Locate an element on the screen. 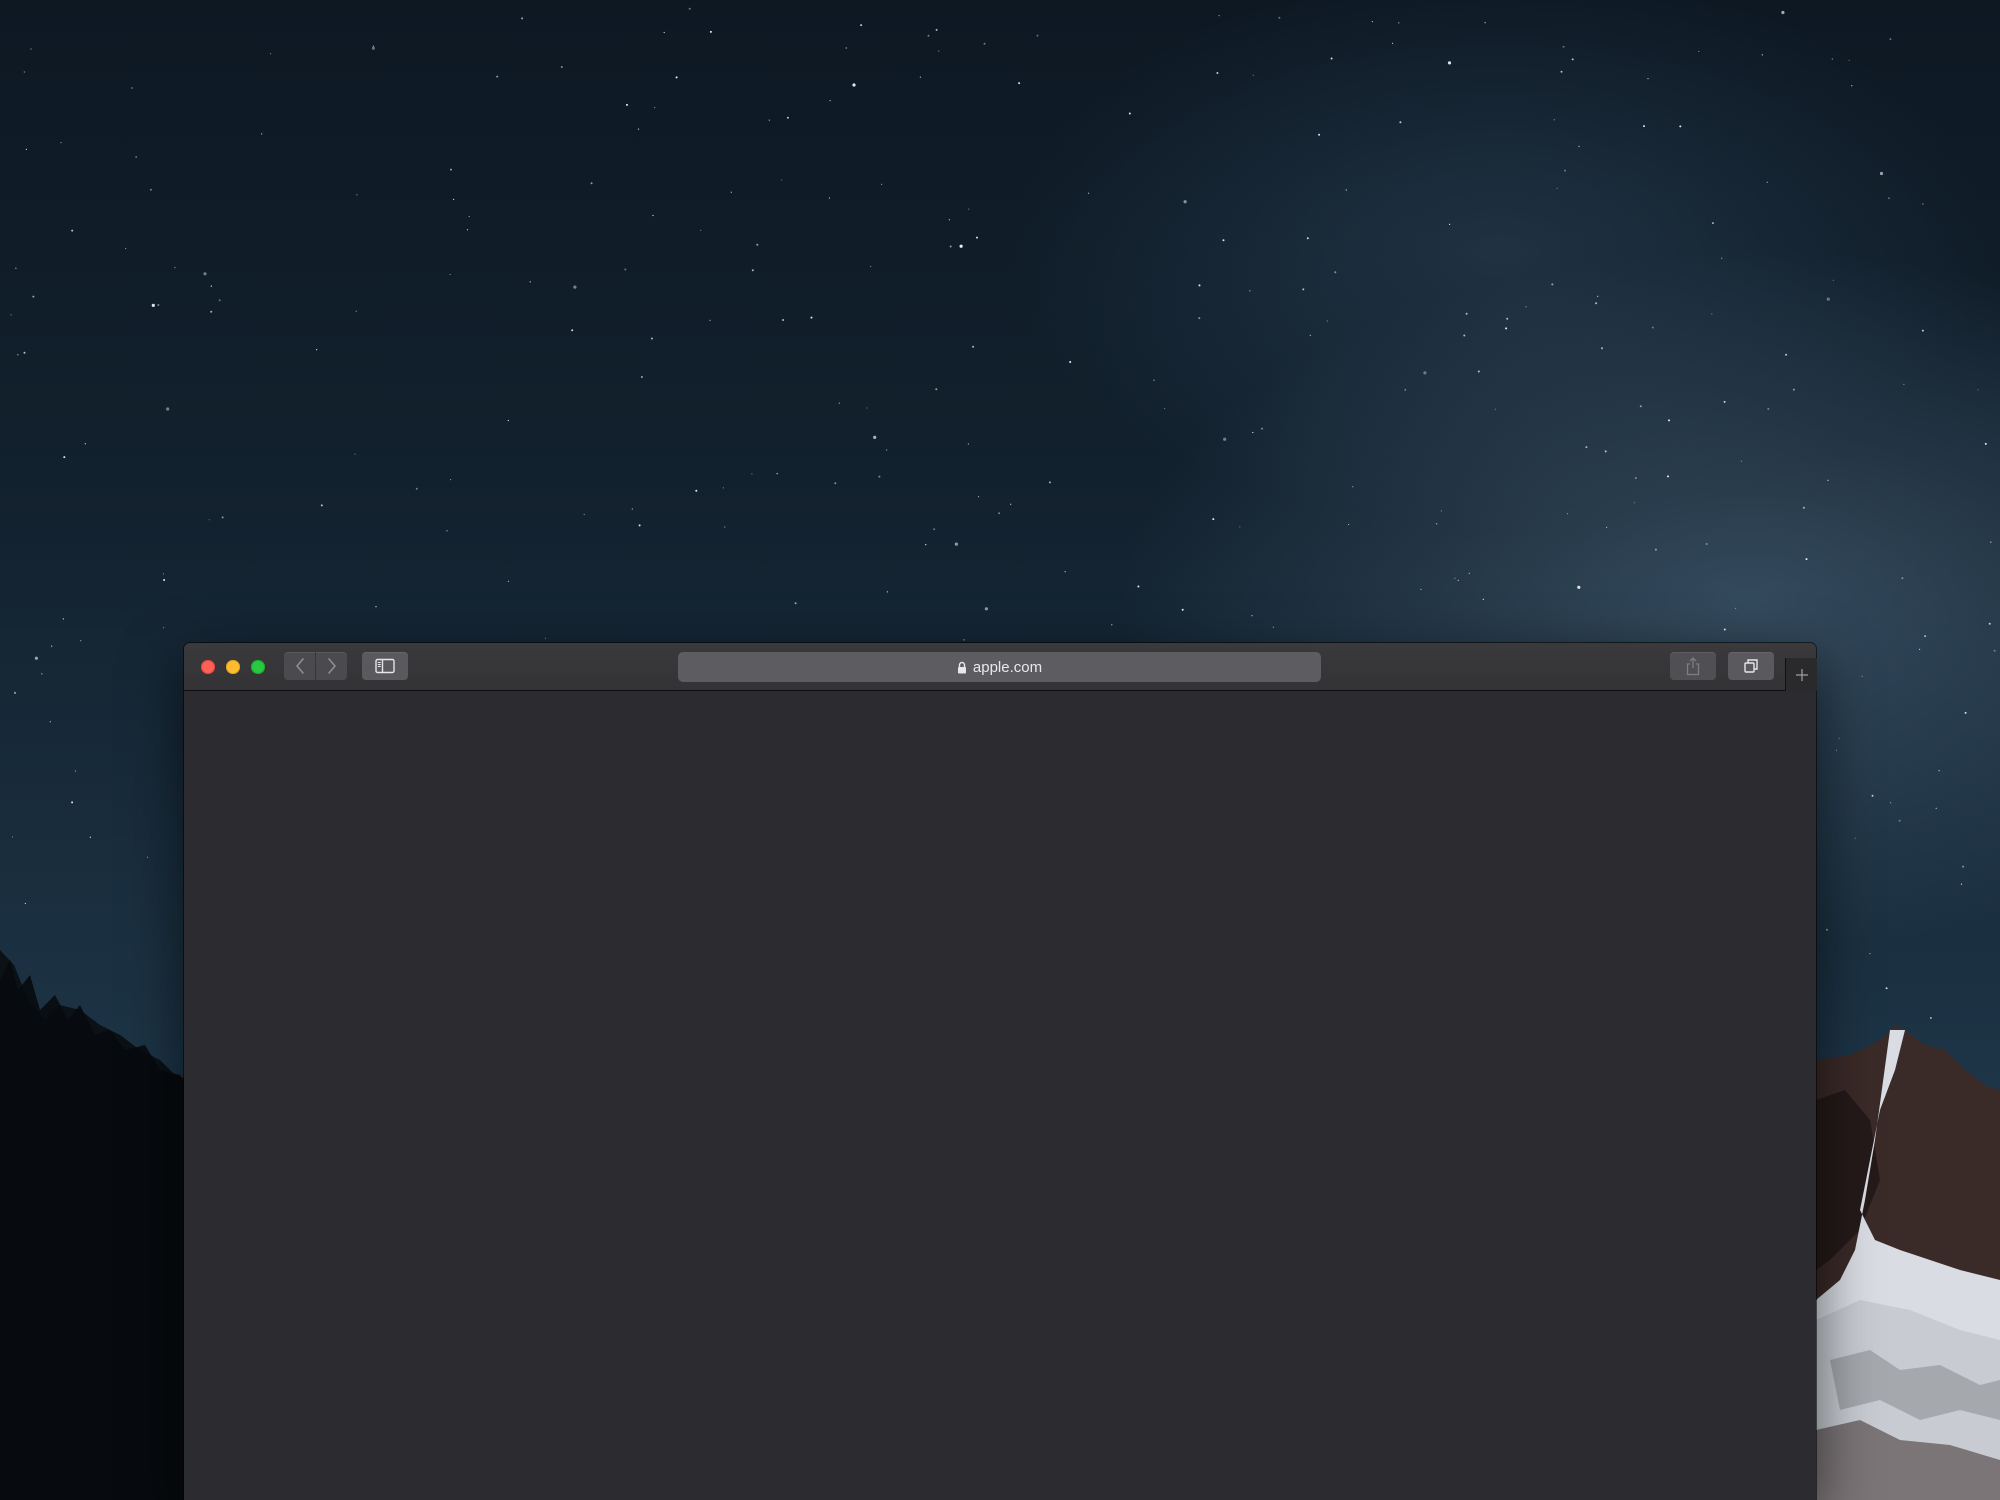 The image size is (2000, 1500). address-url: apple.com is located at coordinates (1007, 667).